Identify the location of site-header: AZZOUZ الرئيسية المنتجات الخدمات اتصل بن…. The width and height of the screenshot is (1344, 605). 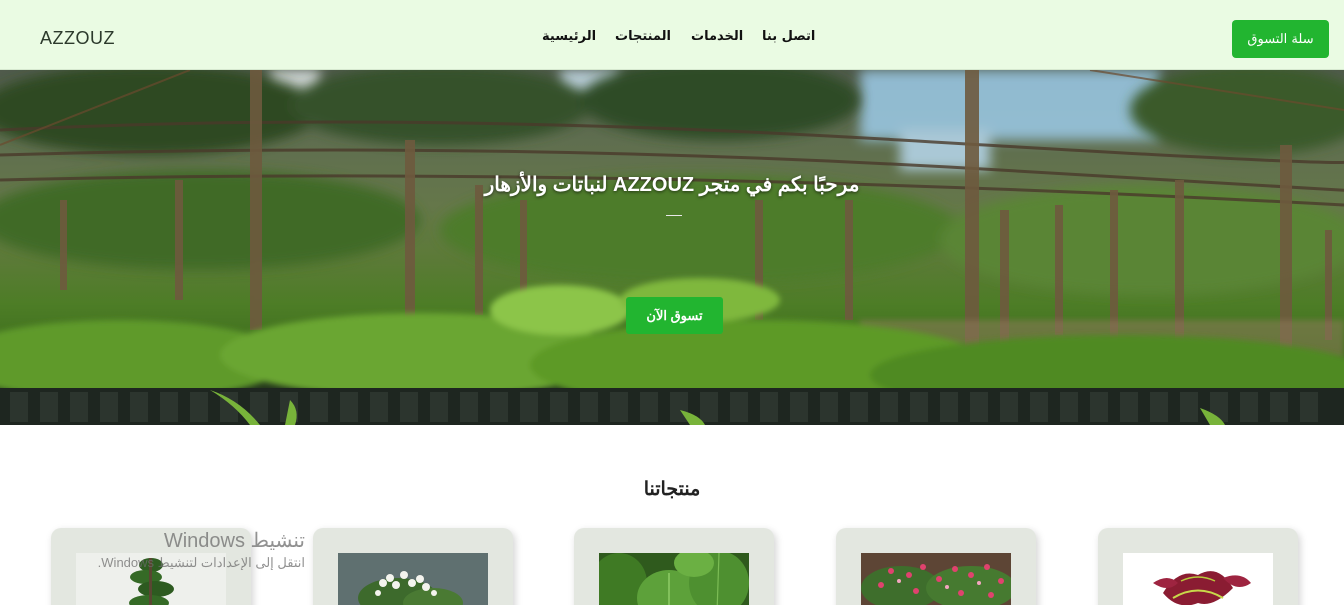
(672, 35).